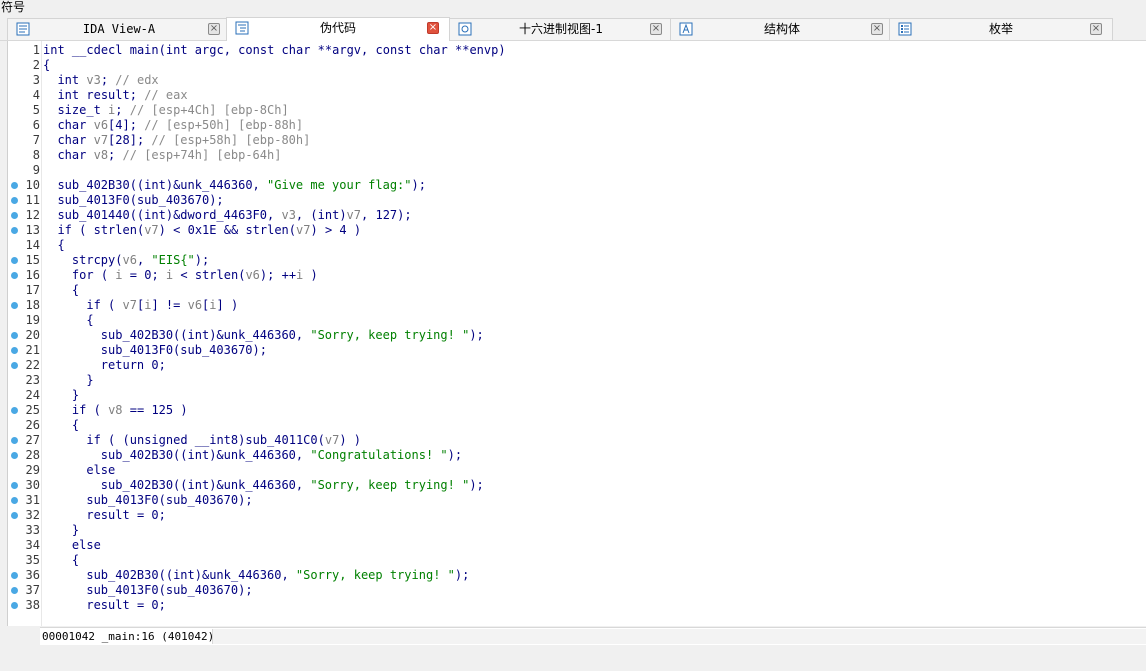 The width and height of the screenshot is (1146, 671). I want to click on code-line: 37 sub_4013F0(sub_403670);, so click(573, 590).